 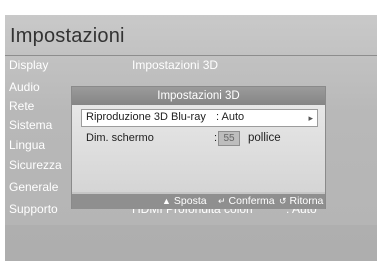 I want to click on menu-item-sistema: Sistema, so click(x=30, y=125).